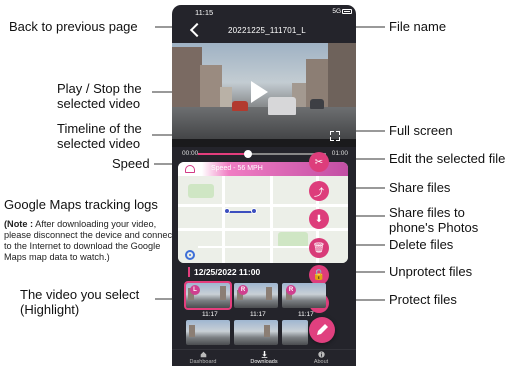 The image size is (520, 366). I want to click on battery-icon, so click(347, 11).